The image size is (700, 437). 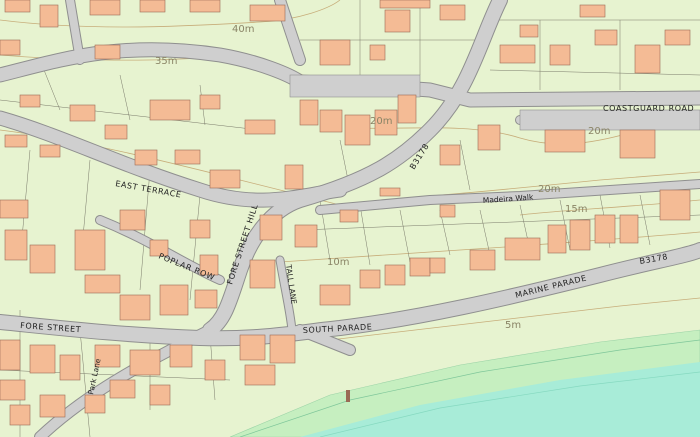 What do you see at coordinates (166, 61) in the screenshot?
I see `contour-label-35m: 35m` at bounding box center [166, 61].